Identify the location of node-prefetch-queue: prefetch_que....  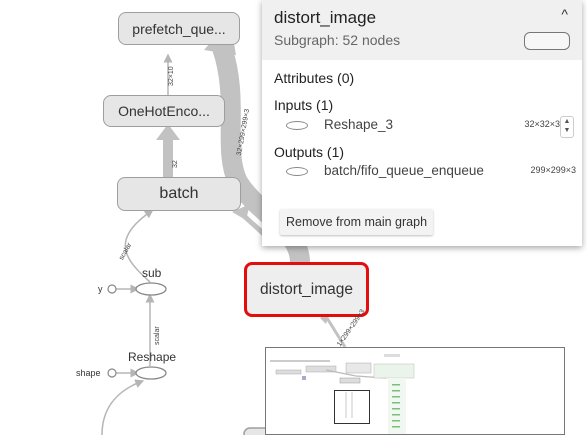
(179, 28).